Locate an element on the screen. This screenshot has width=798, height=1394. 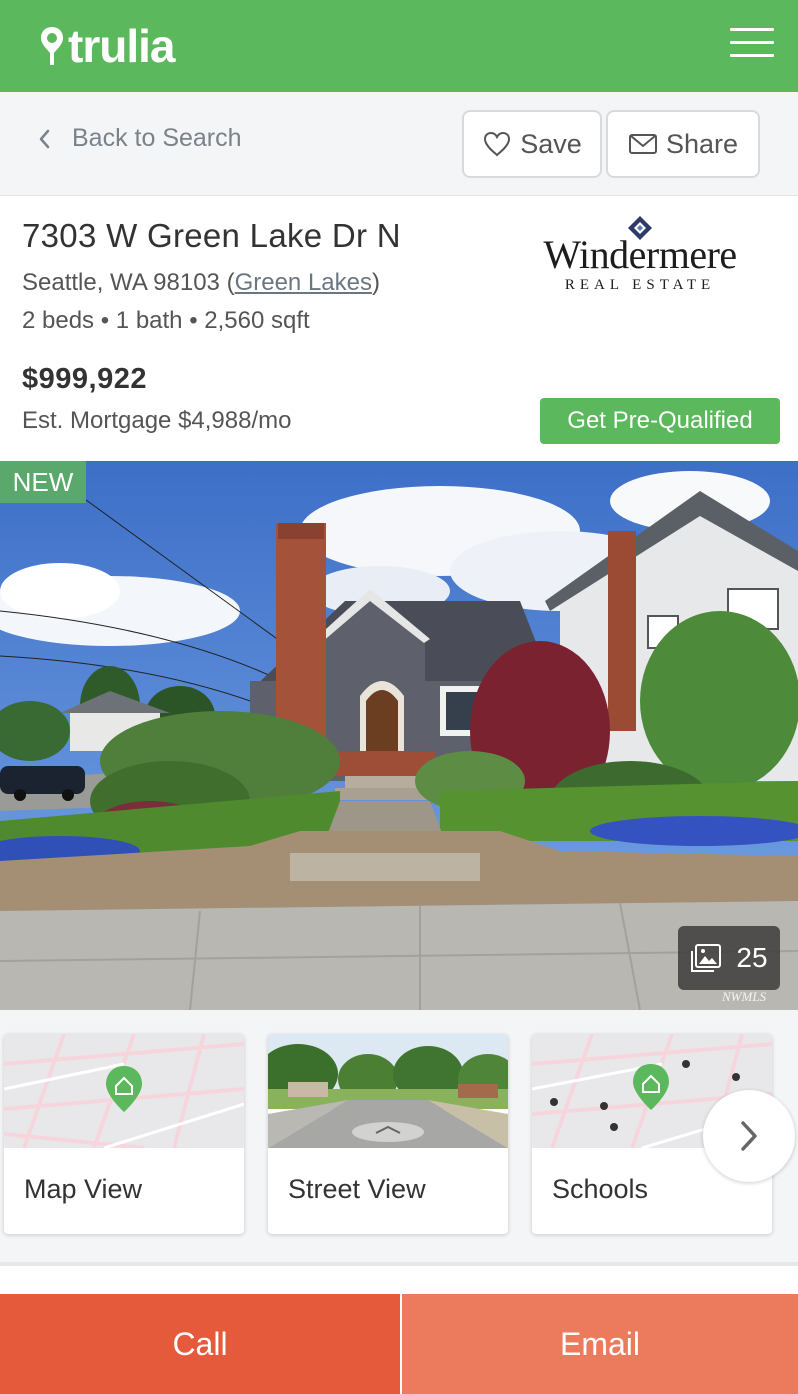
chevron-right-icon is located at coordinates (749, 1136).